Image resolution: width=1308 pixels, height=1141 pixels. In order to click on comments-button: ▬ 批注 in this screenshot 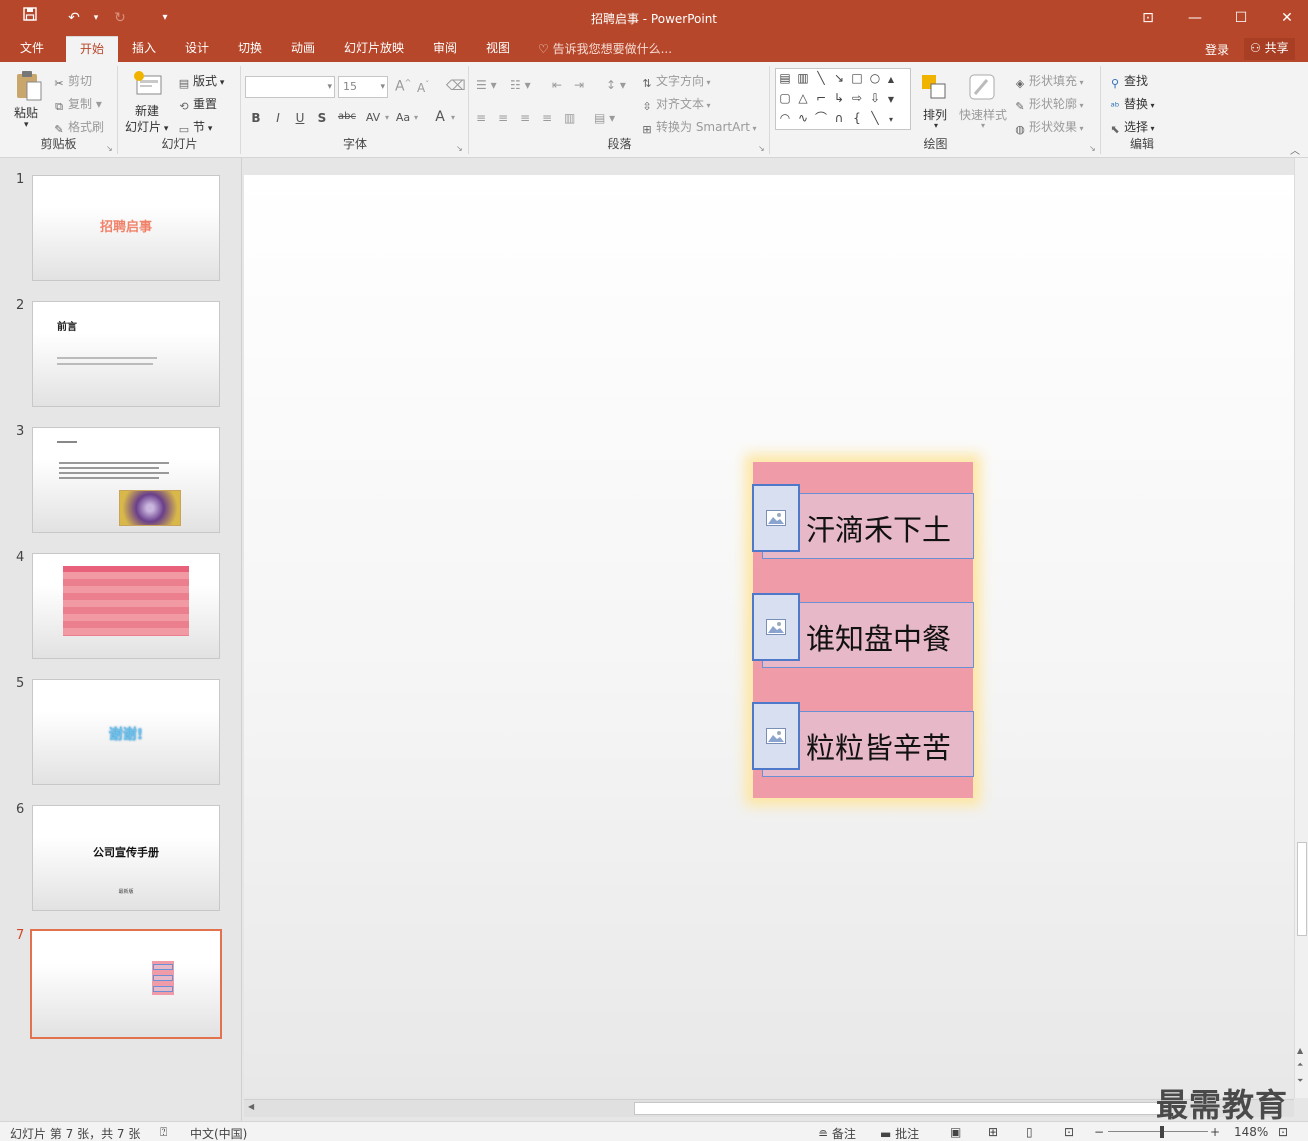, I will do `click(899, 1133)`.